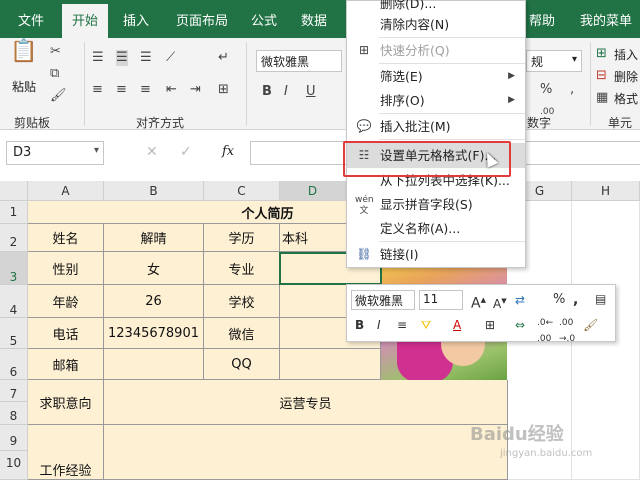 The image size is (640, 480). What do you see at coordinates (626, 98) in the screenshot?
I see `format-cells-button: 格式` at bounding box center [626, 98].